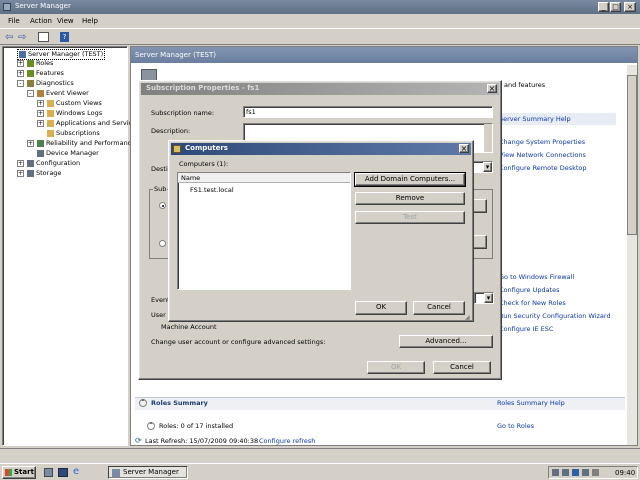 Image resolution: width=640 pixels, height=480 pixels. I want to click on tree-item: Diagnostics, so click(50, 83).